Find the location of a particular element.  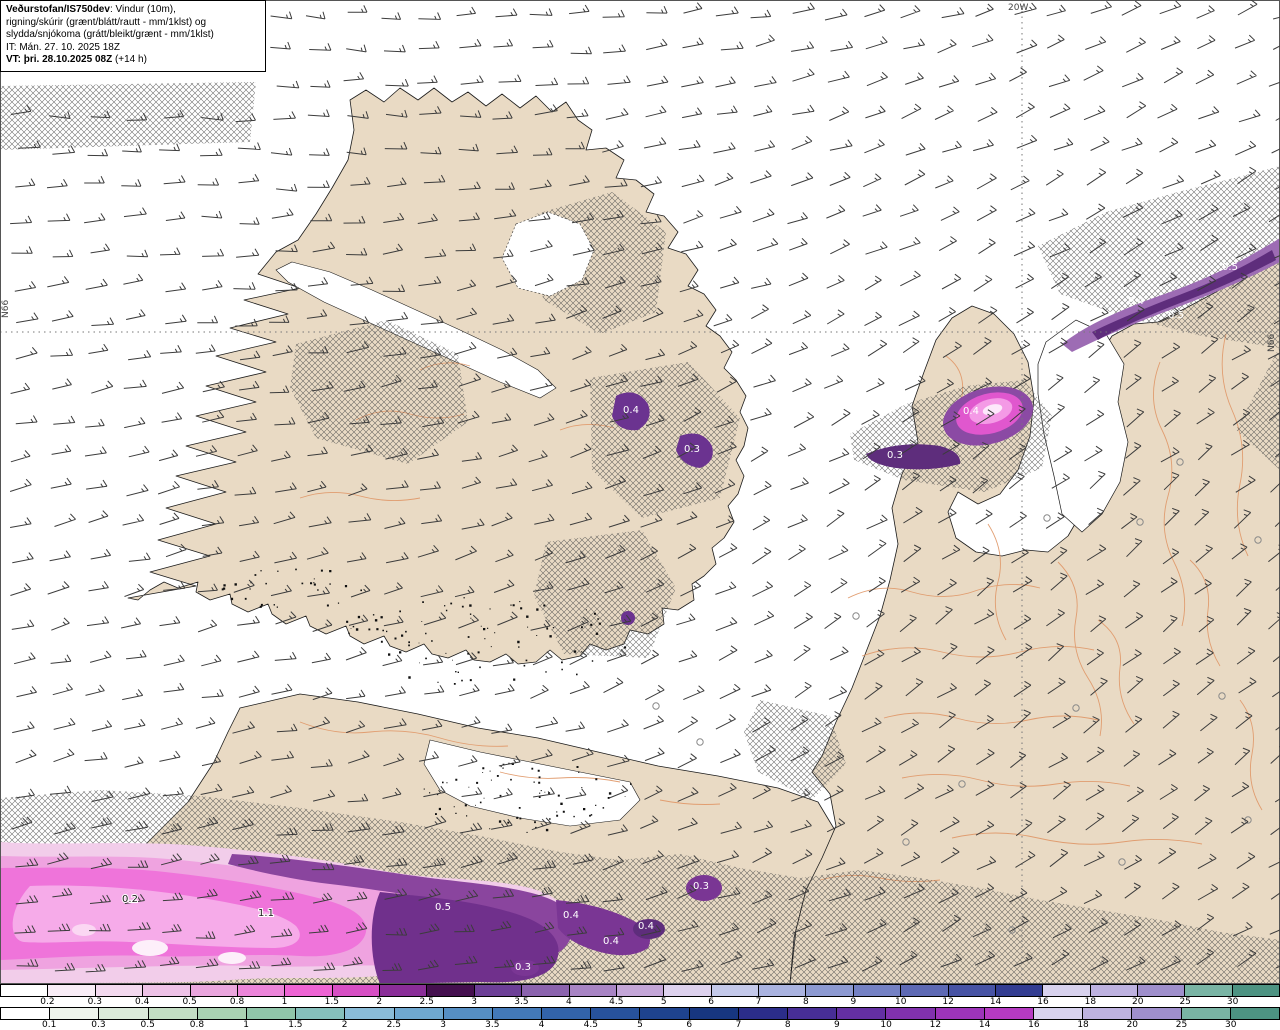

colorbar-label: 20 is located at coordinates (1138, 1001).